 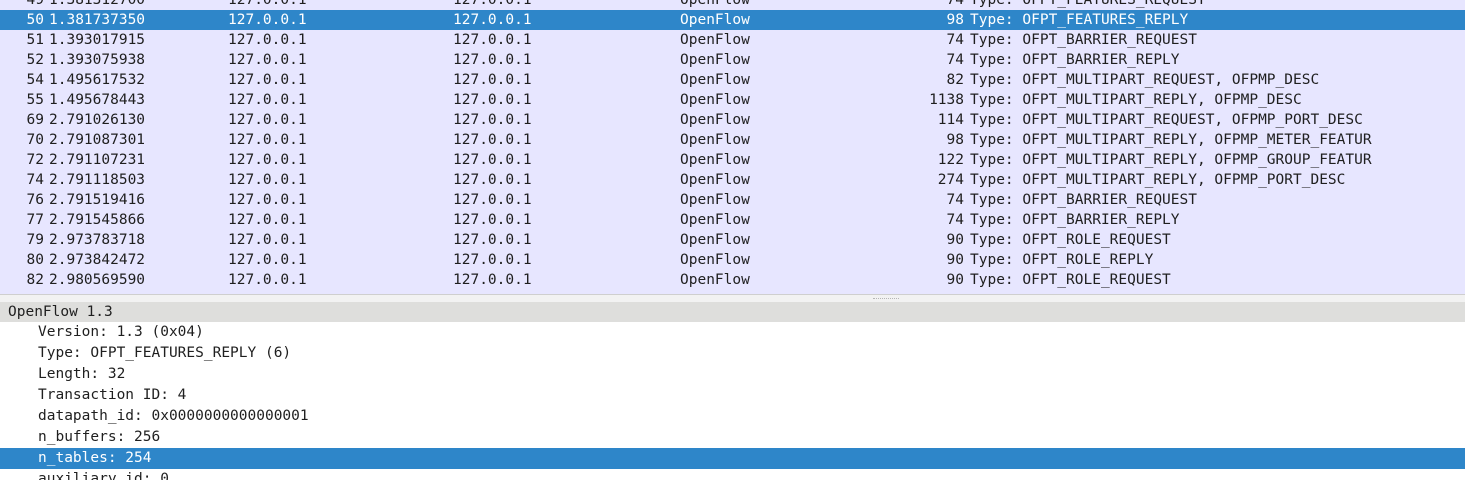 What do you see at coordinates (35, 280) in the screenshot?
I see `packet-number: 82` at bounding box center [35, 280].